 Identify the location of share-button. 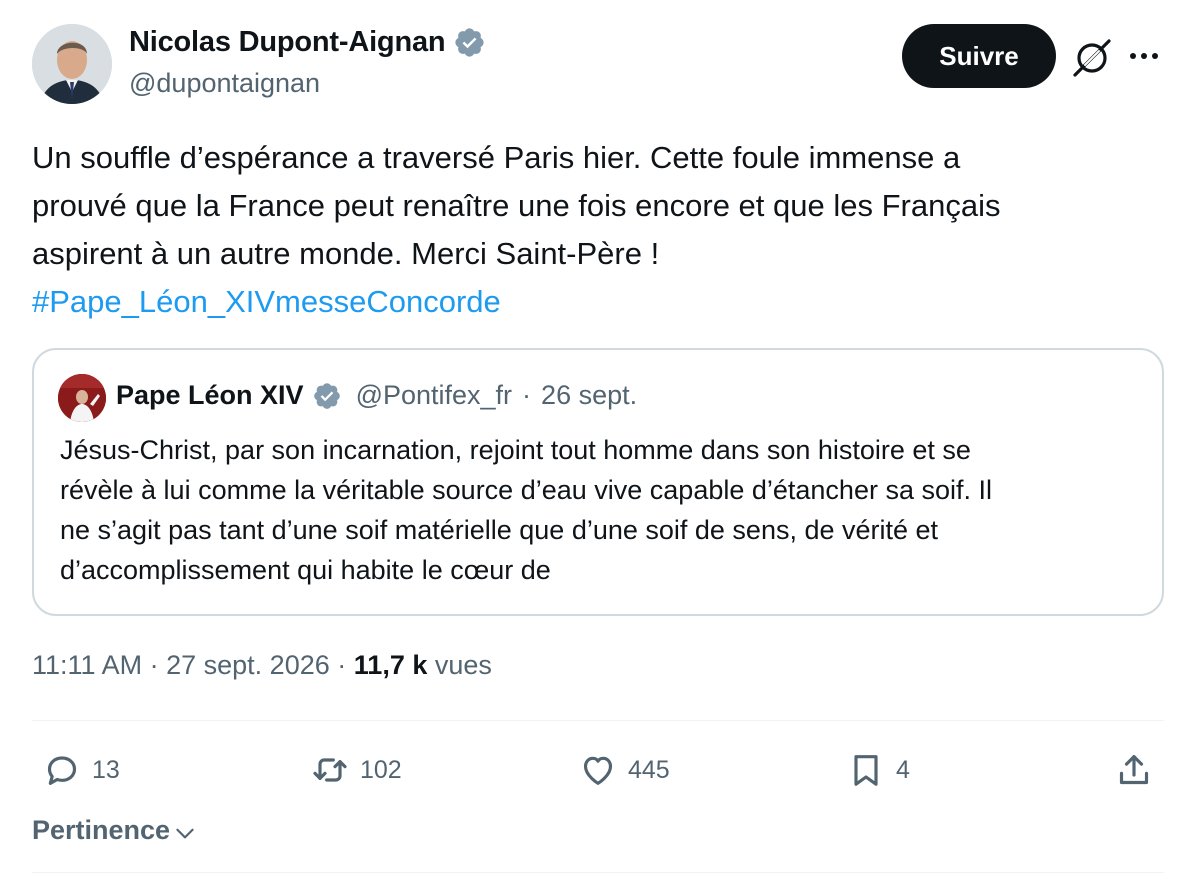
(1134, 770).